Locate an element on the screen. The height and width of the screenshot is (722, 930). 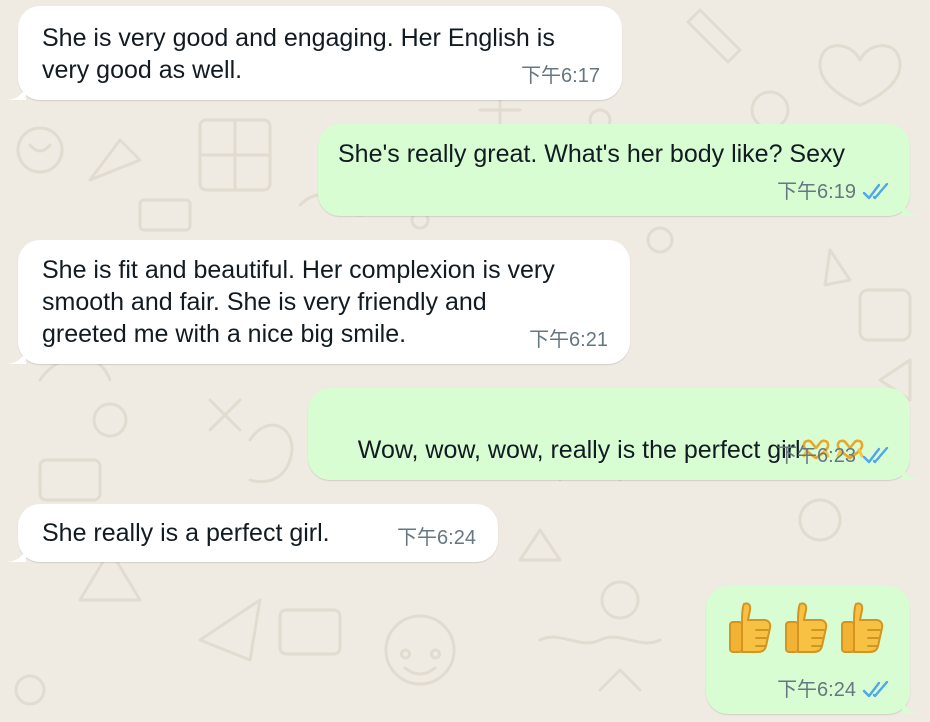
message-meta: 下午6:19 is located at coordinates (833, 192).